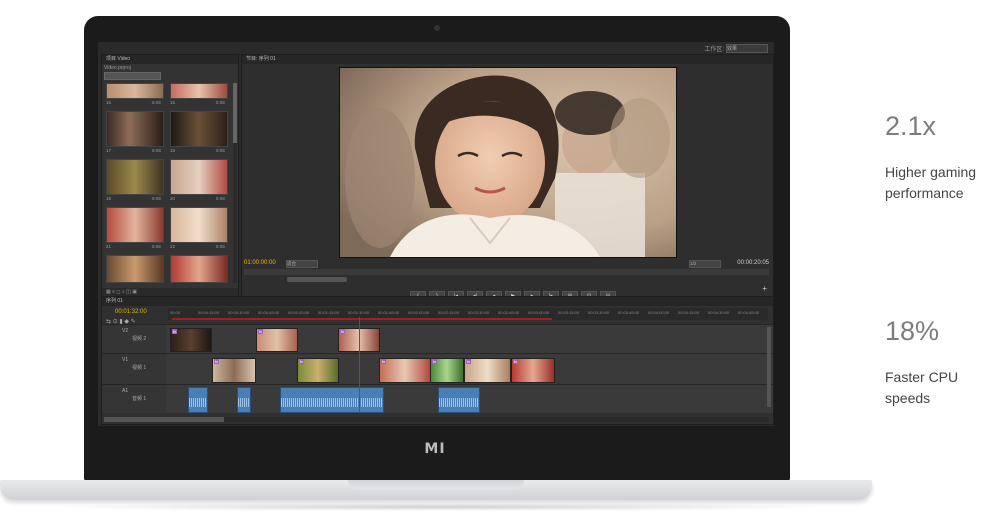 The width and height of the screenshot is (1000, 528). Describe the element at coordinates (260, 263) in the screenshot. I see `program-timecode: 01:00:00:00` at that location.